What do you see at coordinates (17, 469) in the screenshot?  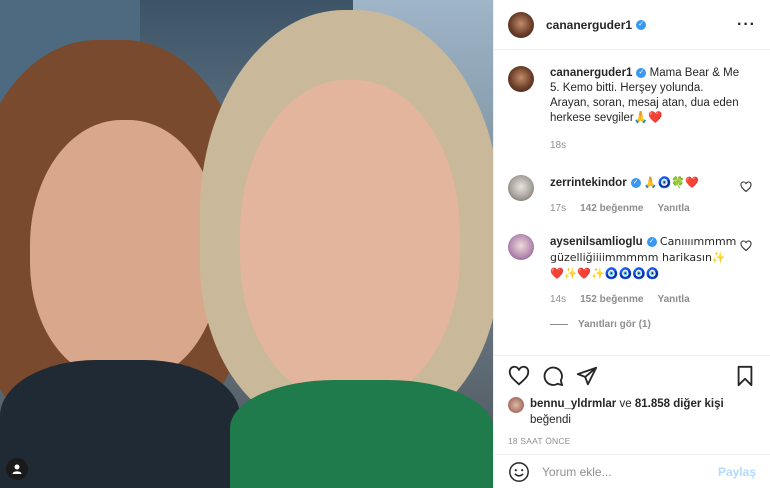 I see `tagged-user-icon` at bounding box center [17, 469].